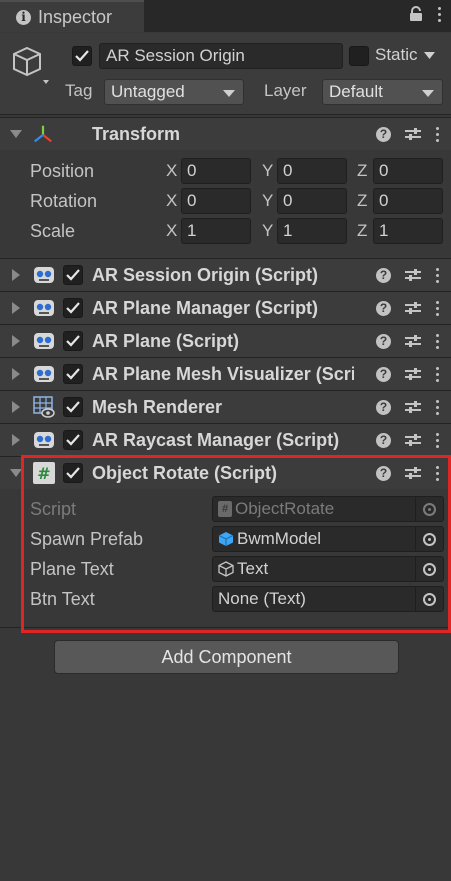  Describe the element at coordinates (225, 439) in the screenshot. I see `component-header-ar-raycast-manager: AR Raycast Manager (Script) ?` at that location.